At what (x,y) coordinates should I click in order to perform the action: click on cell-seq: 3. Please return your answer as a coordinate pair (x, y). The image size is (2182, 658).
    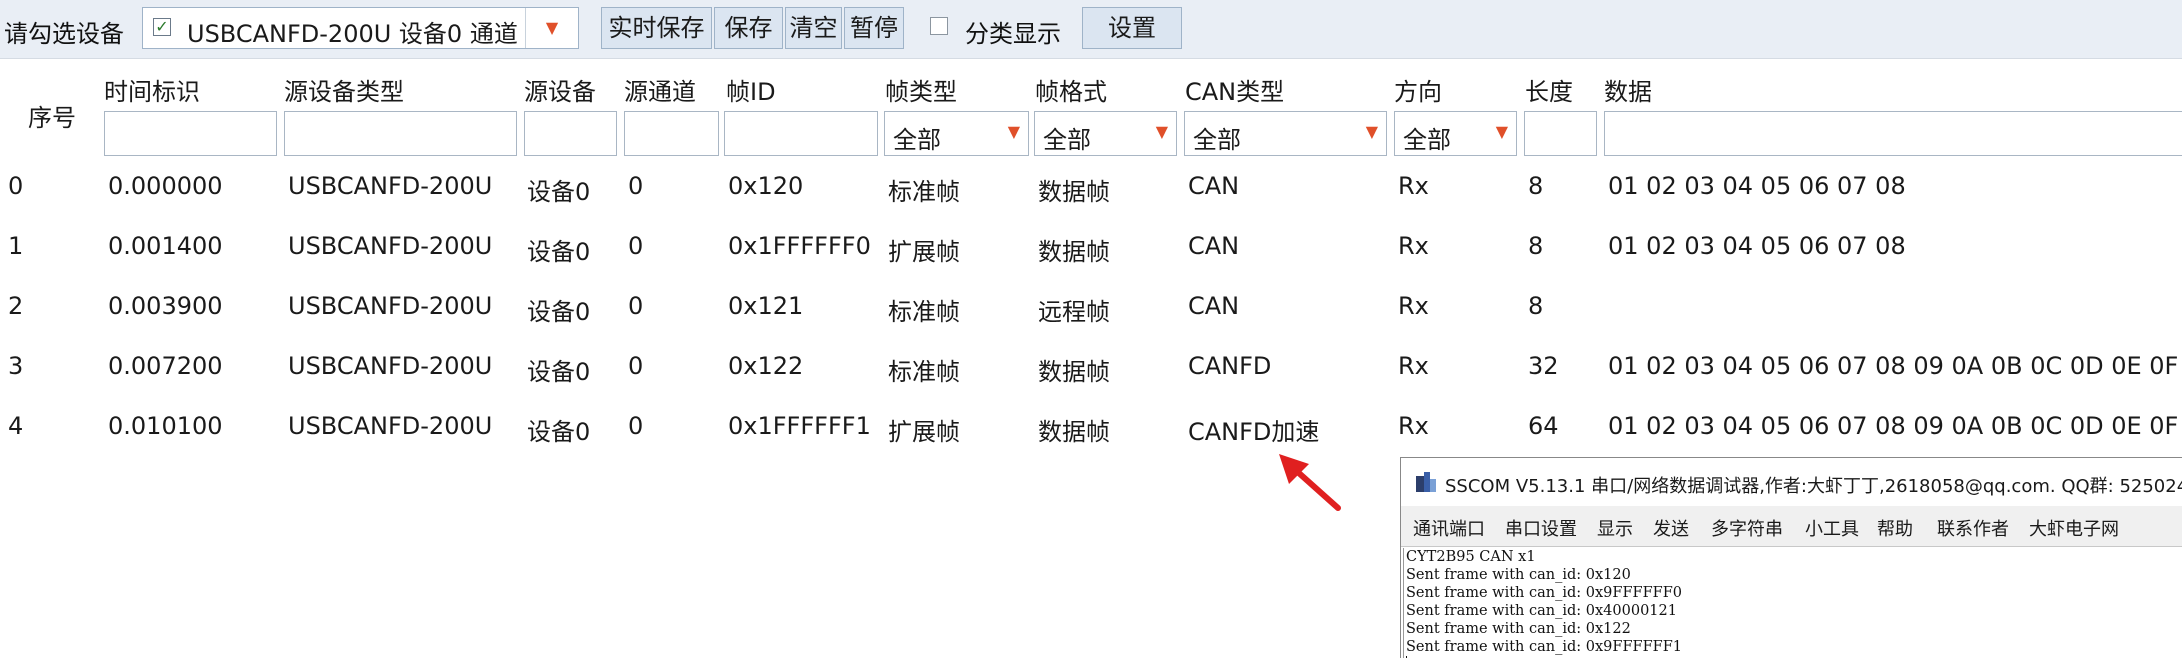
    Looking at the image, I should click on (16, 366).